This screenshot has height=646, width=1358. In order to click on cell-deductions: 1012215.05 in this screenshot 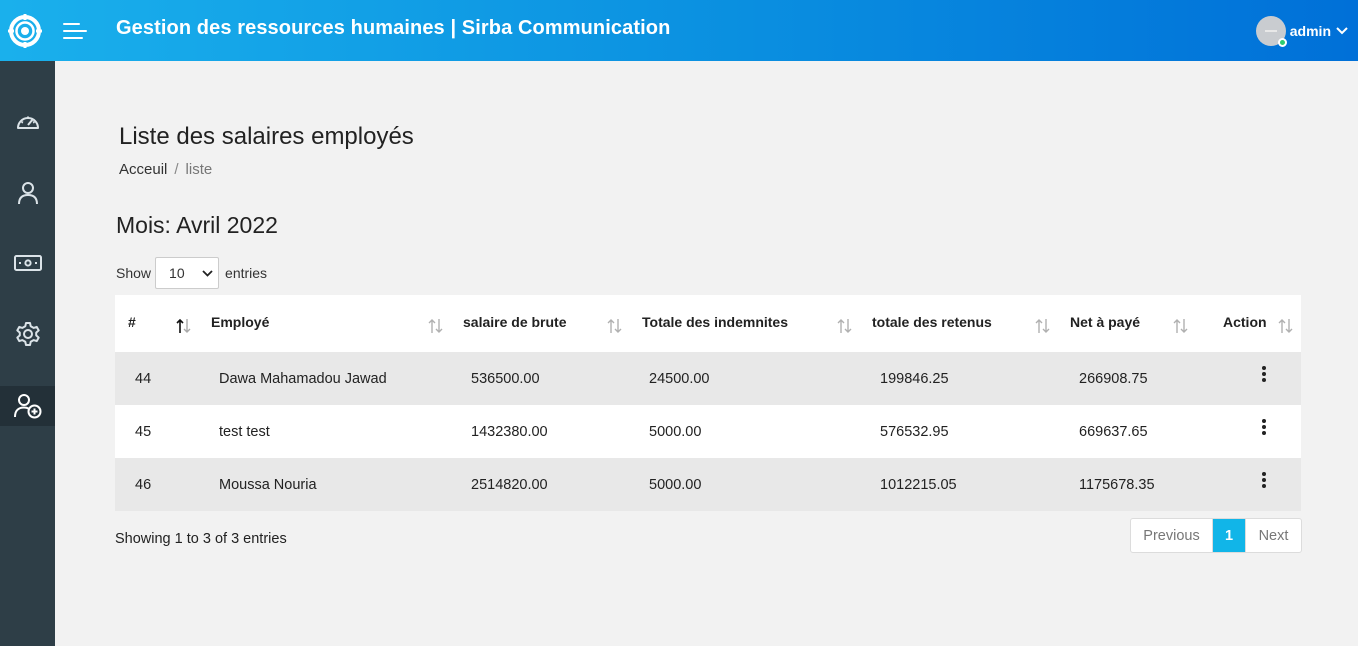, I will do `click(918, 484)`.